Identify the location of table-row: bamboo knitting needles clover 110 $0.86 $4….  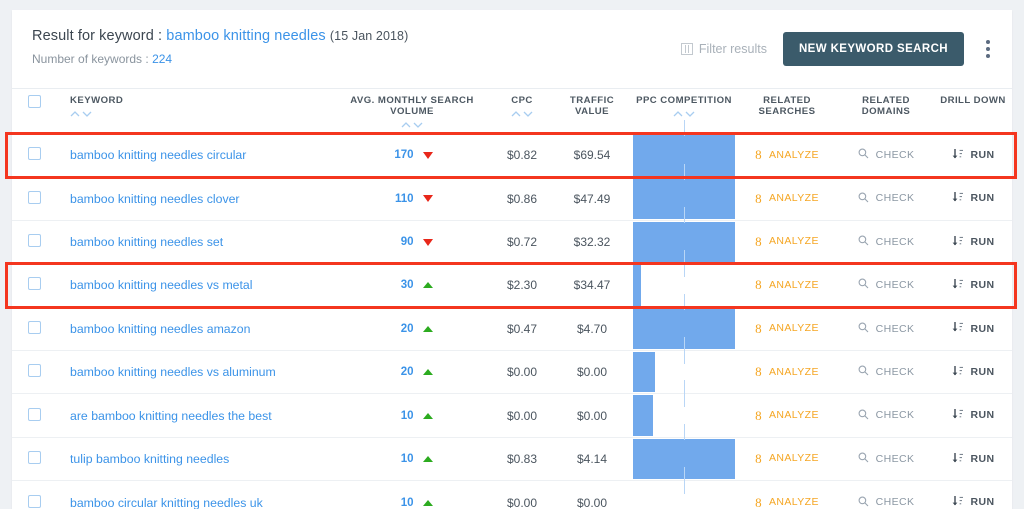
(512, 198).